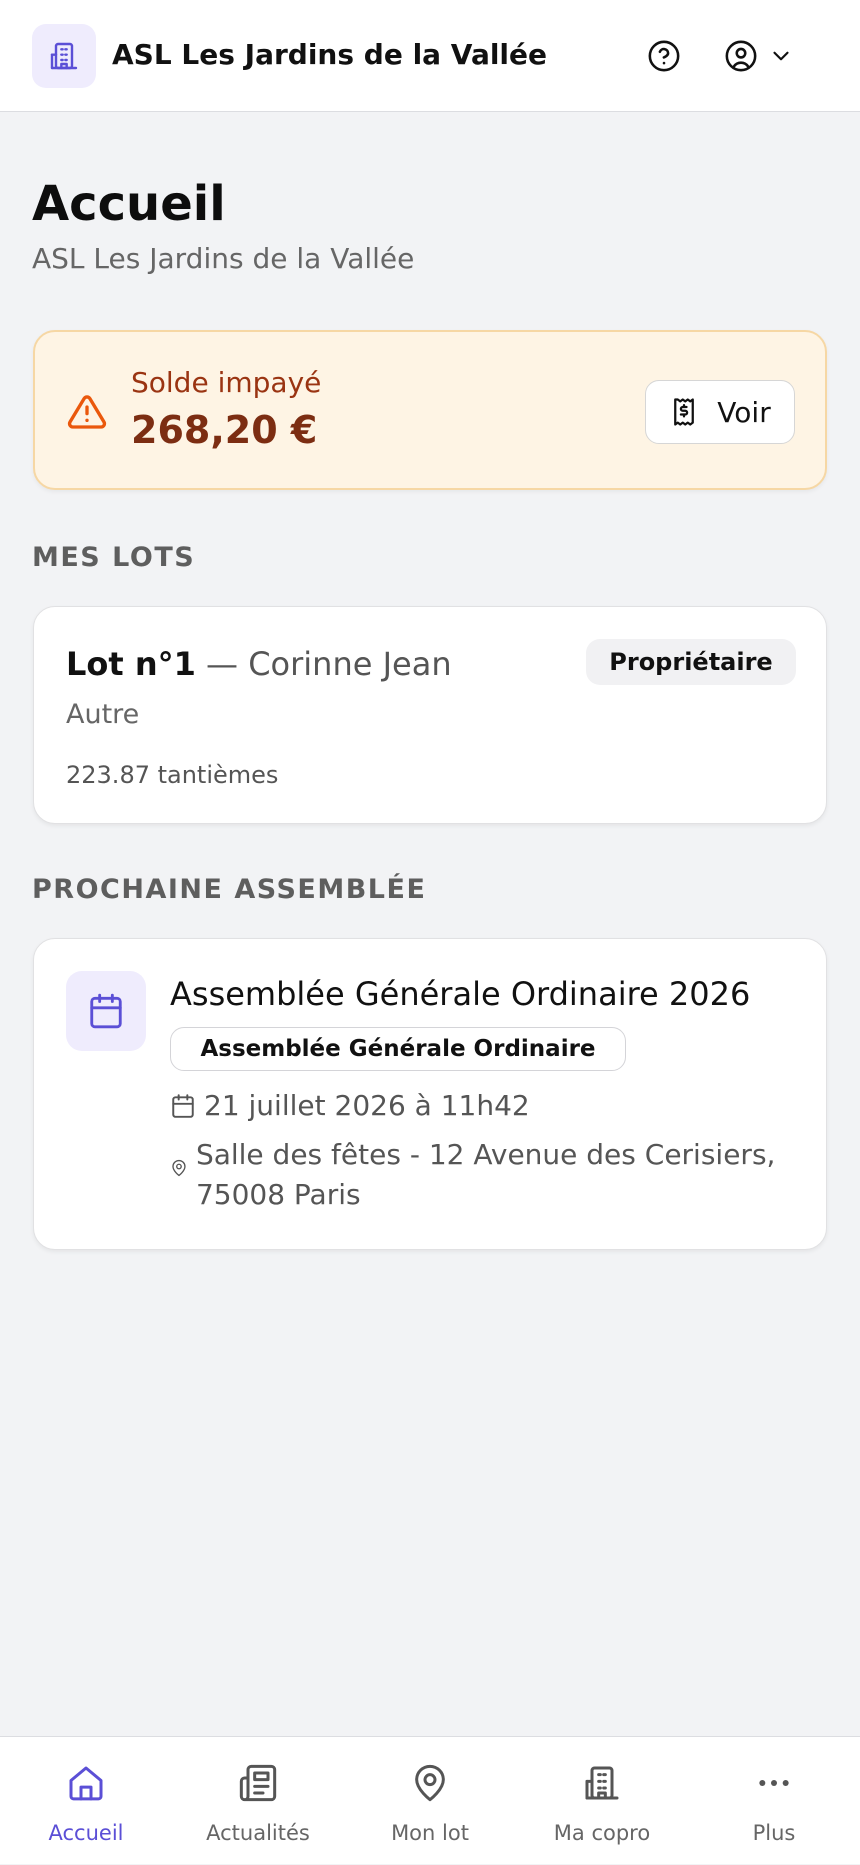 Image resolution: width=860 pixels, height=1865 pixels. What do you see at coordinates (323, 664) in the screenshot?
I see `lot-owner: — Corinne Jean` at bounding box center [323, 664].